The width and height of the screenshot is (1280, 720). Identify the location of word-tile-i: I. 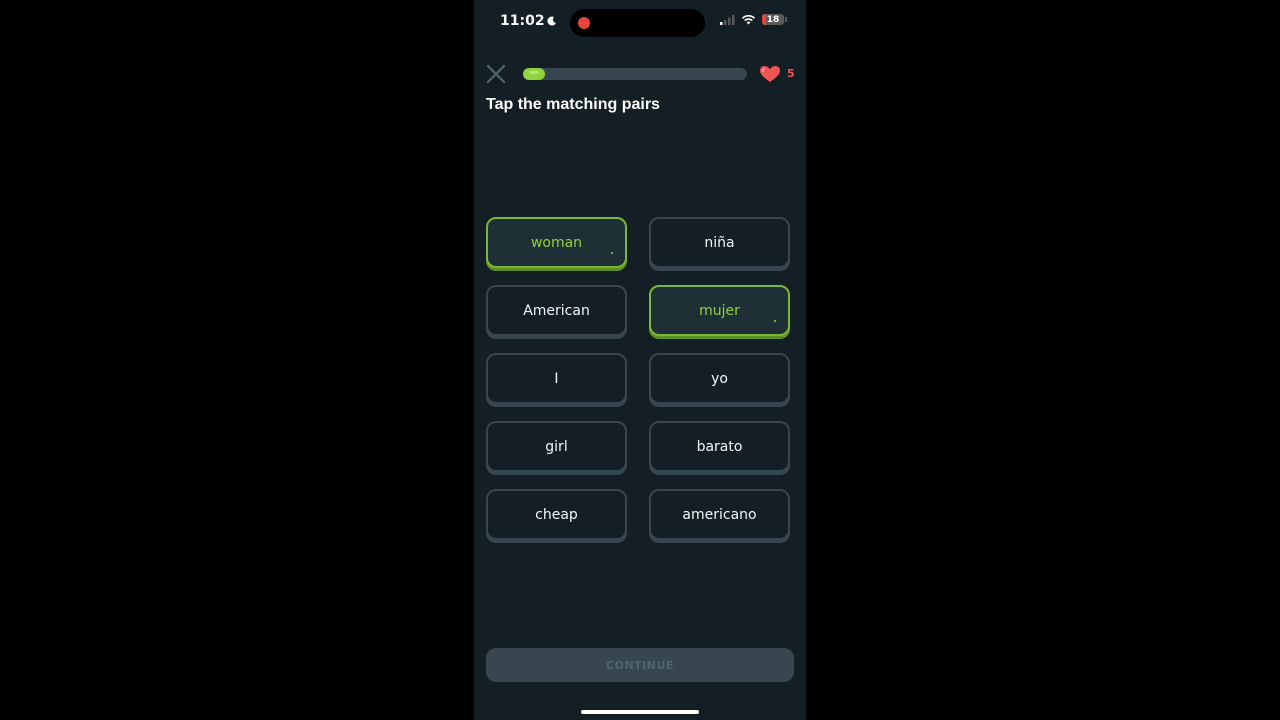
(556, 378).